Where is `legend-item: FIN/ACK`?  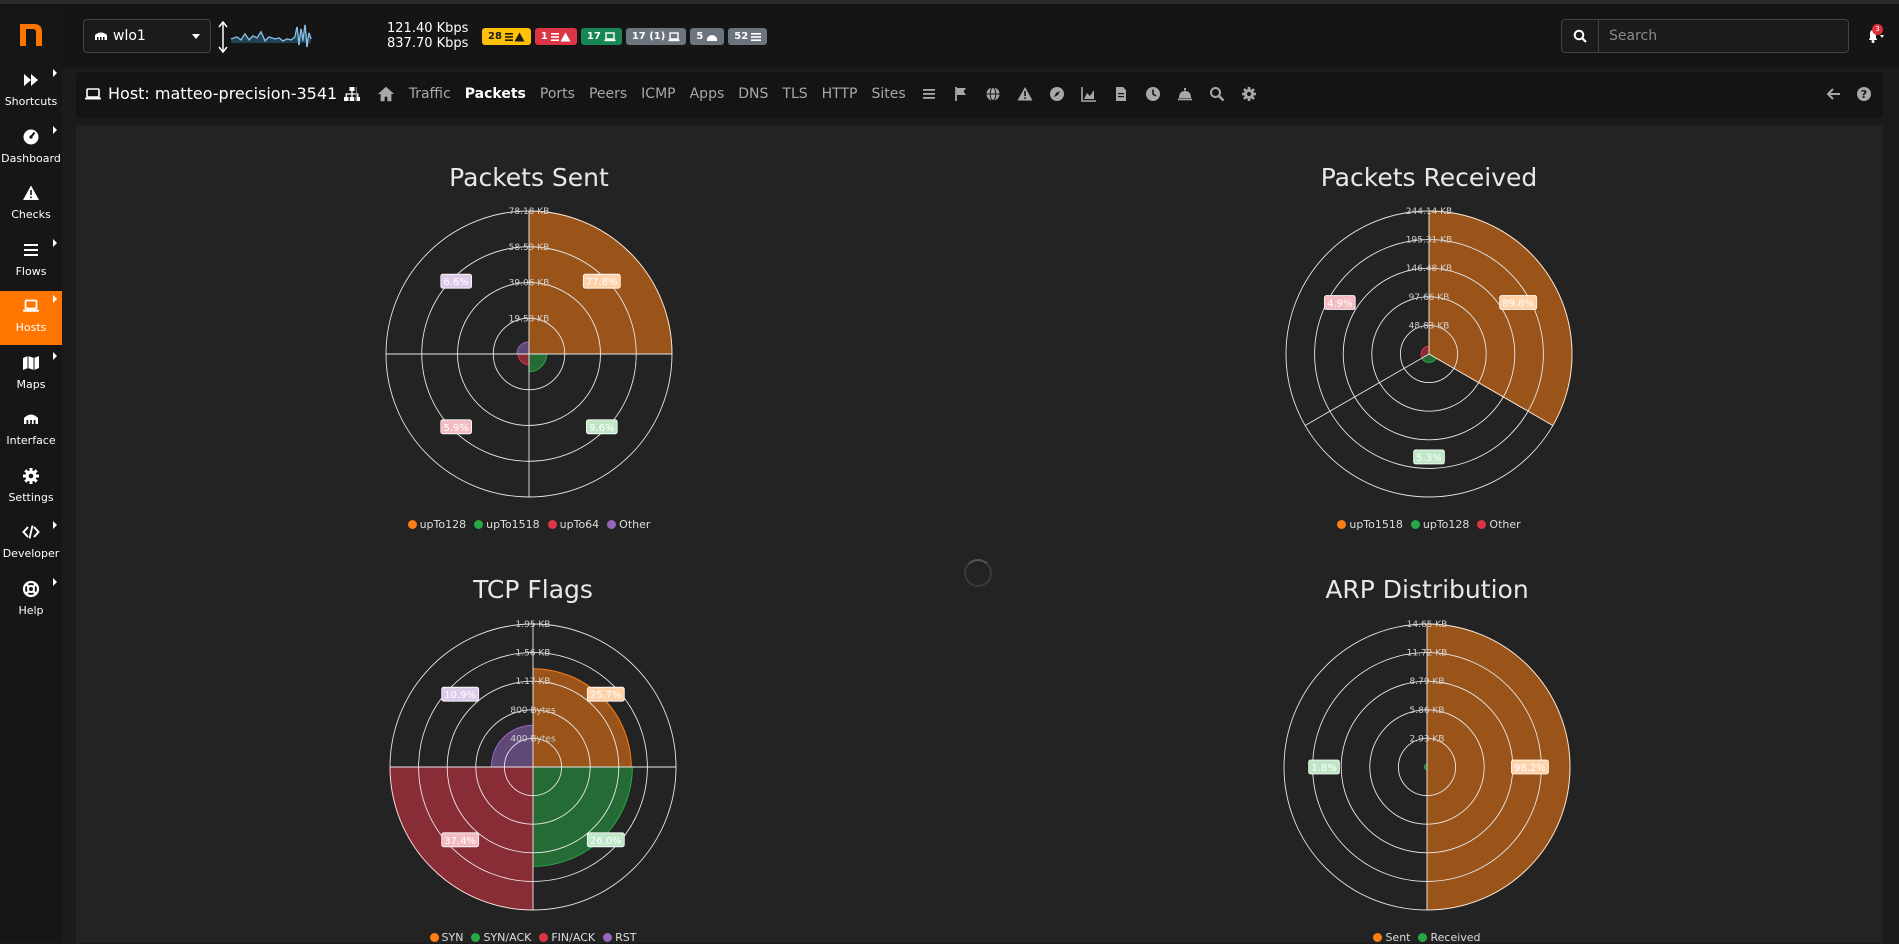 legend-item: FIN/ACK is located at coordinates (567, 937).